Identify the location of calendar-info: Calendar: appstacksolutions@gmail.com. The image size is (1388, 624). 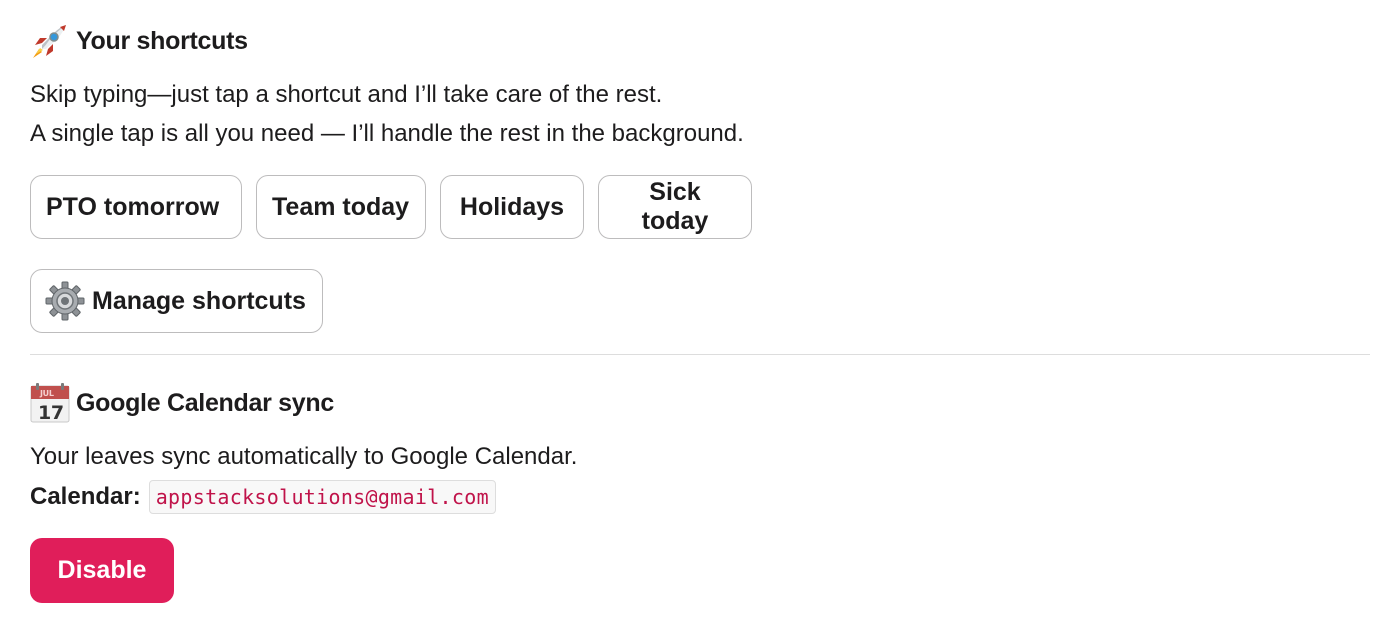
(263, 497).